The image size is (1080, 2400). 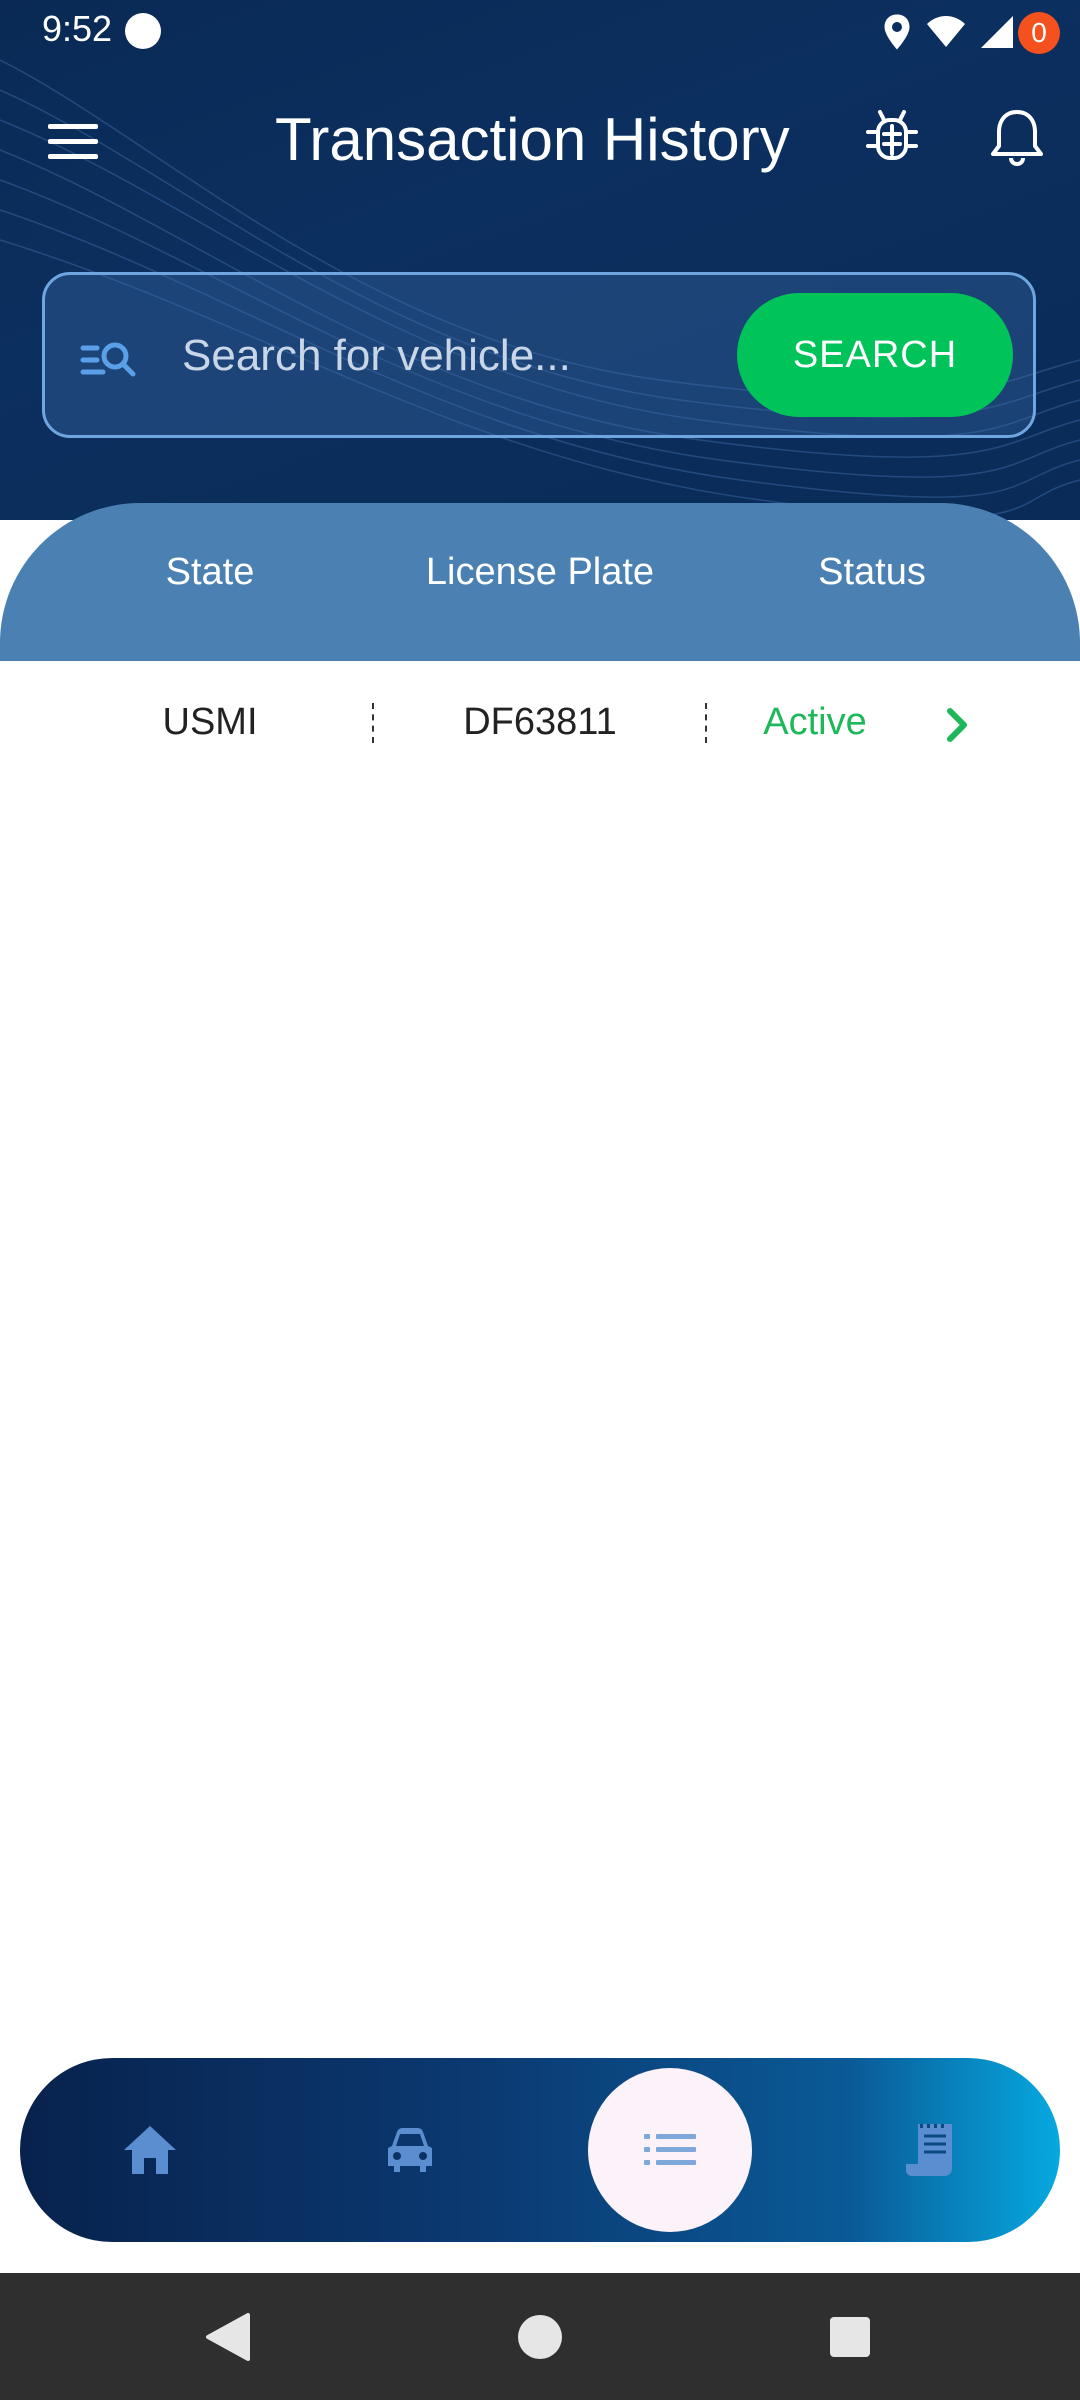 What do you see at coordinates (875, 355) in the screenshot?
I see `search-button: SEARCH` at bounding box center [875, 355].